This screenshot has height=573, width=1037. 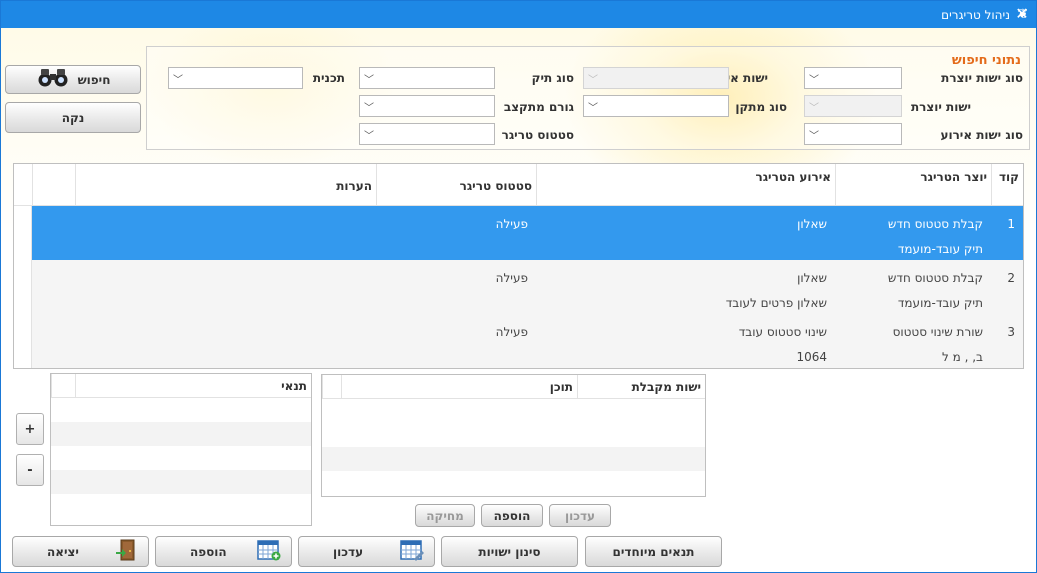 I want to click on cell-creator-line2: תיק עובד-מועמד, so click(x=940, y=249).